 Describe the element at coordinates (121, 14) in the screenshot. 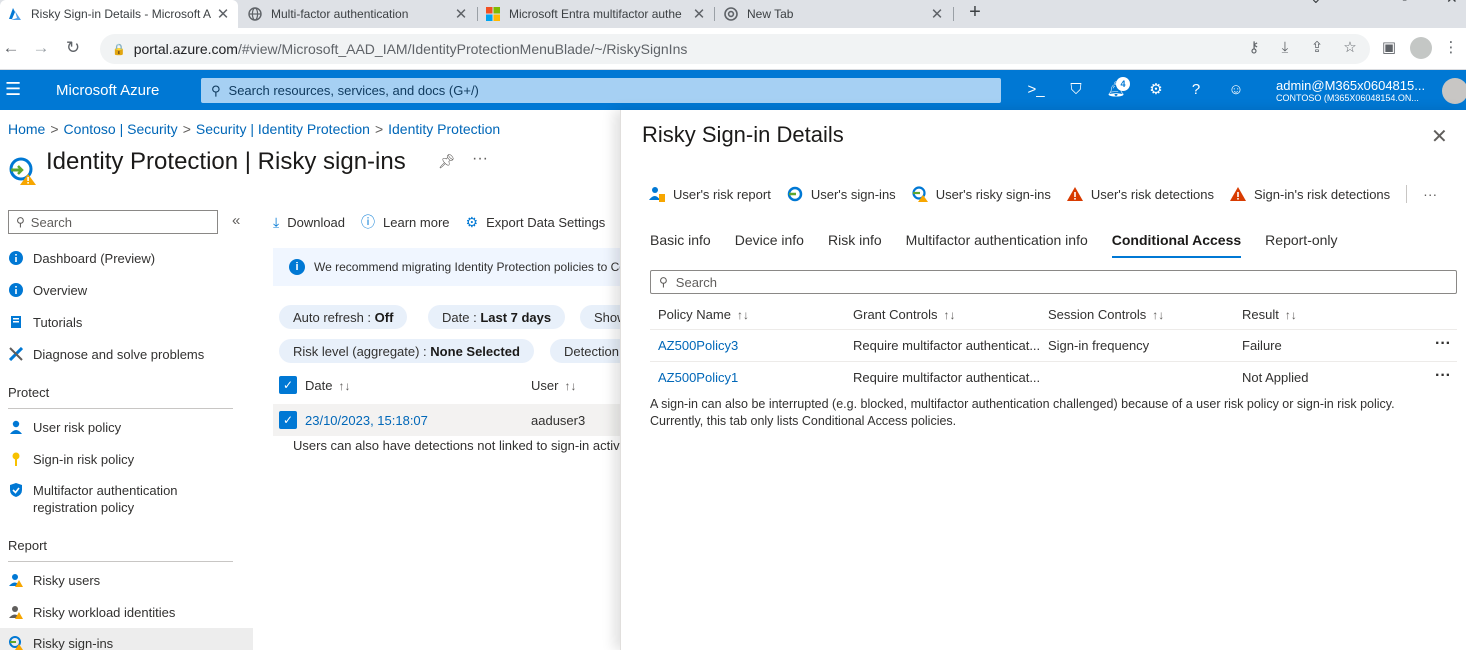

I see `tab-title: Risky Sign-in Details - Microsoft A` at that location.